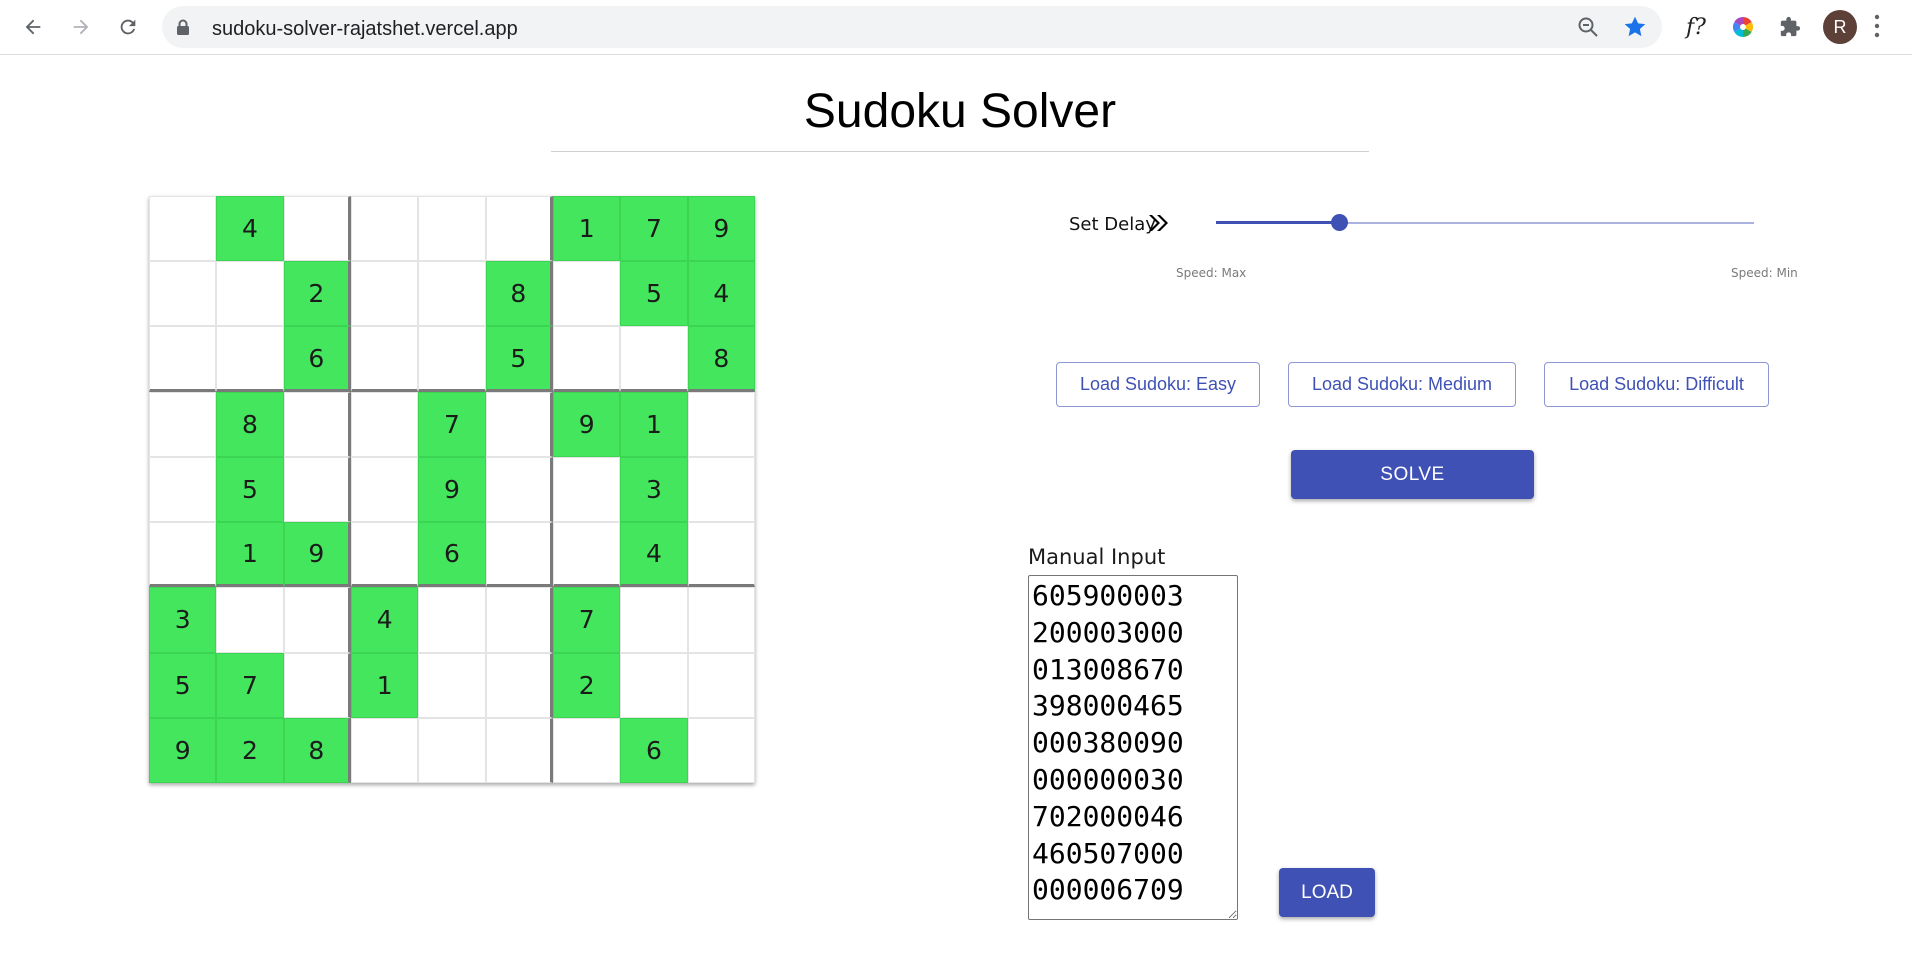 The height and width of the screenshot is (969, 1912). What do you see at coordinates (128, 27) in the screenshot?
I see `reload-button` at bounding box center [128, 27].